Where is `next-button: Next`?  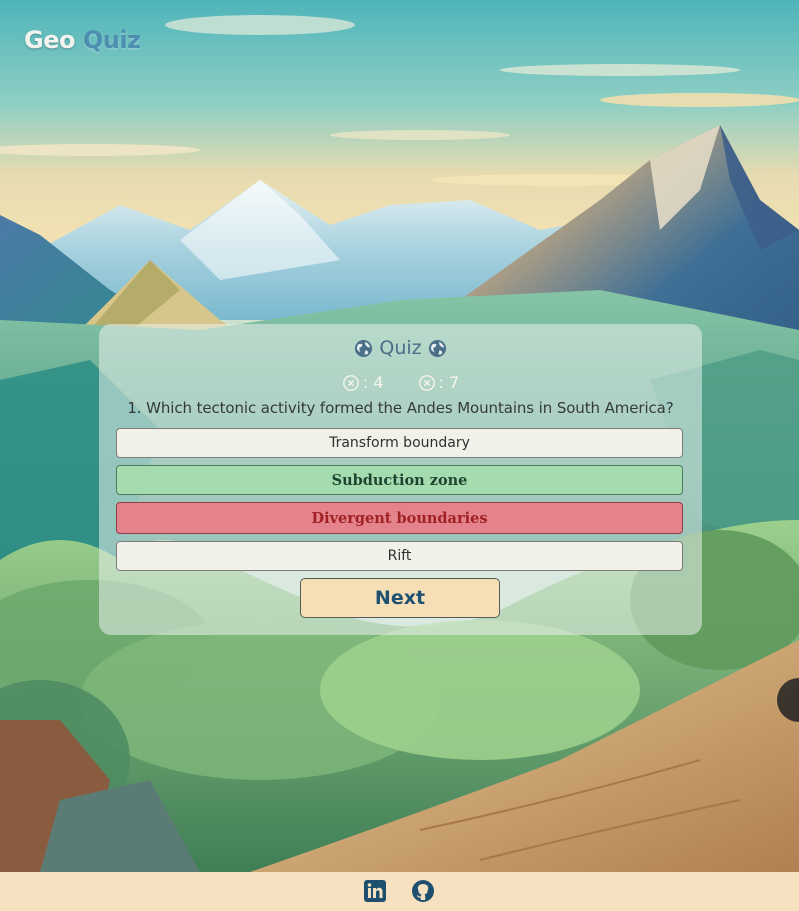
next-button: Next is located at coordinates (400, 598).